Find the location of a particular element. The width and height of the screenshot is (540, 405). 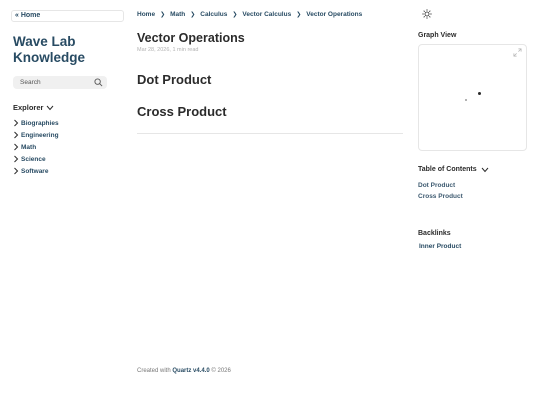

search-box: Search is located at coordinates (60, 82).